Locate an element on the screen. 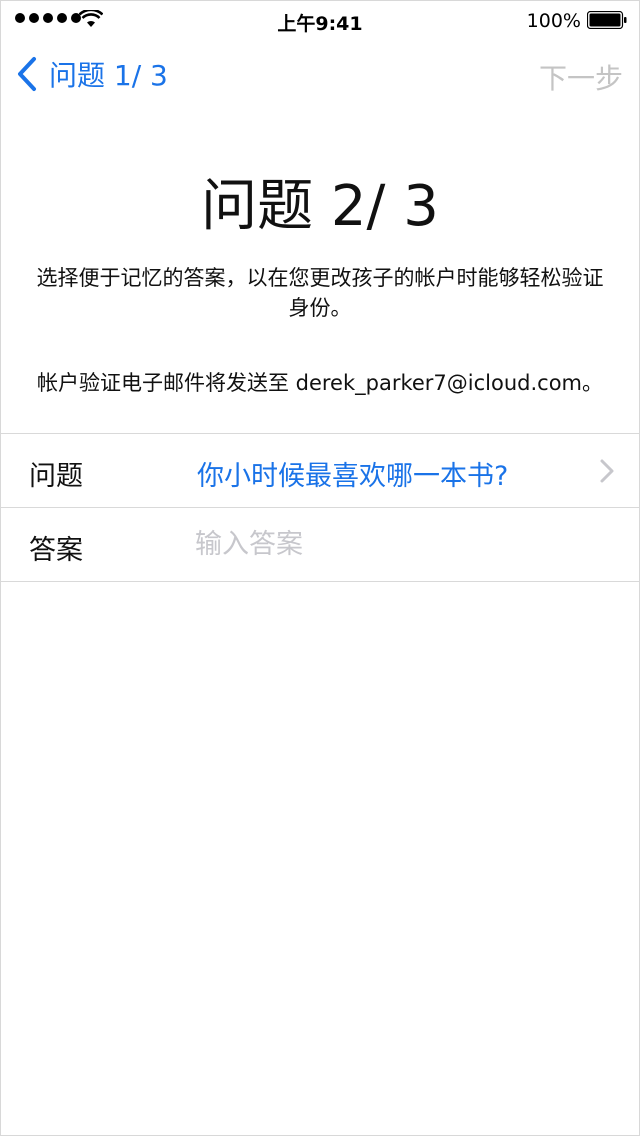 This screenshot has width=640, height=1136. battery-icon is located at coordinates (607, 20).